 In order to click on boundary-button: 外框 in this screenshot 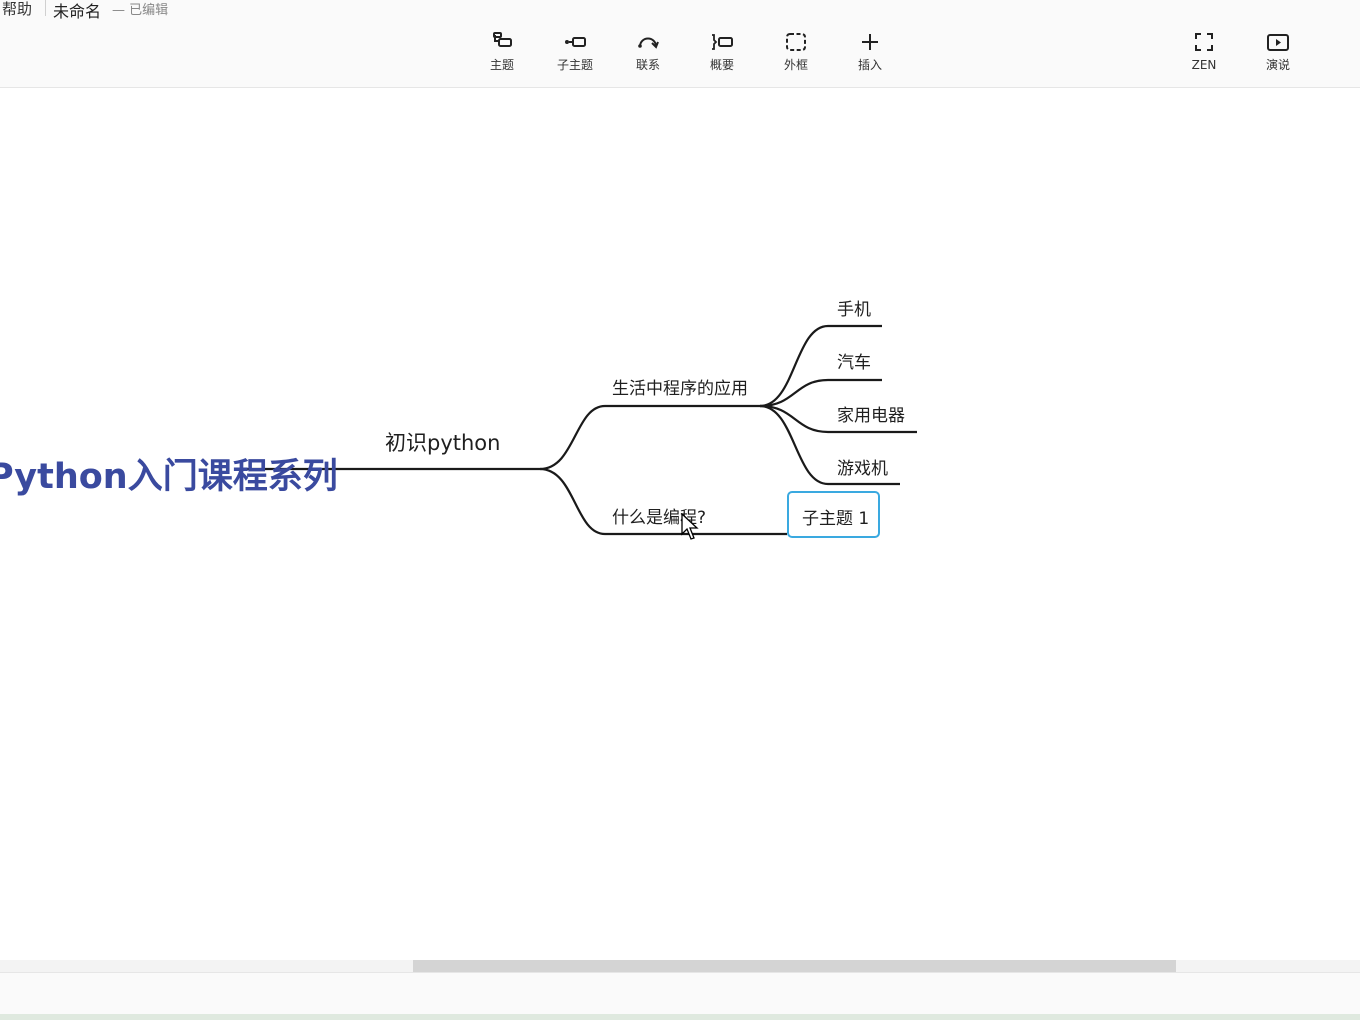, I will do `click(796, 55)`.